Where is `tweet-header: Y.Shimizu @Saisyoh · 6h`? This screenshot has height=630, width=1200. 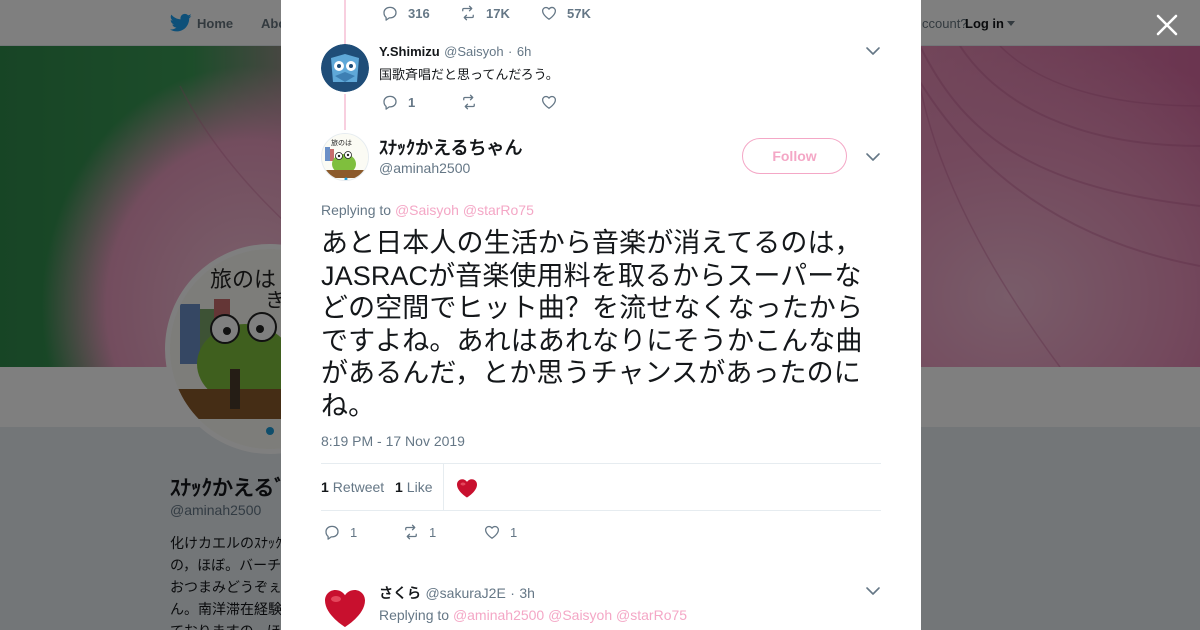
tweet-header: Y.Shimizu @Saisyoh · 6h is located at coordinates (455, 52).